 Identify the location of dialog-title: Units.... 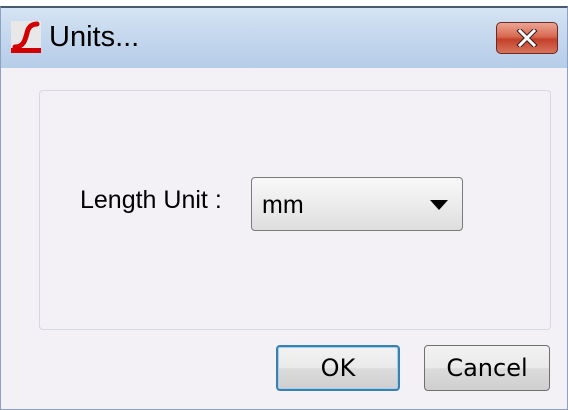
(94, 37).